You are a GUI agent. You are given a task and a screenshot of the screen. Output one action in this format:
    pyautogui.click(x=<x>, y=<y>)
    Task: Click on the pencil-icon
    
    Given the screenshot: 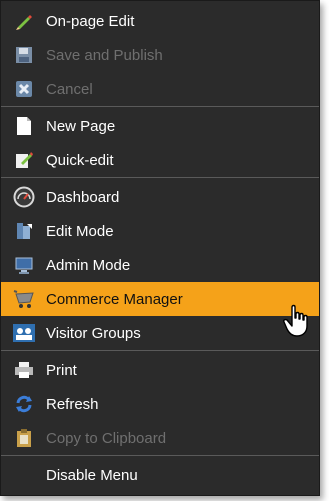 What is the action you would take?
    pyautogui.click(x=24, y=21)
    